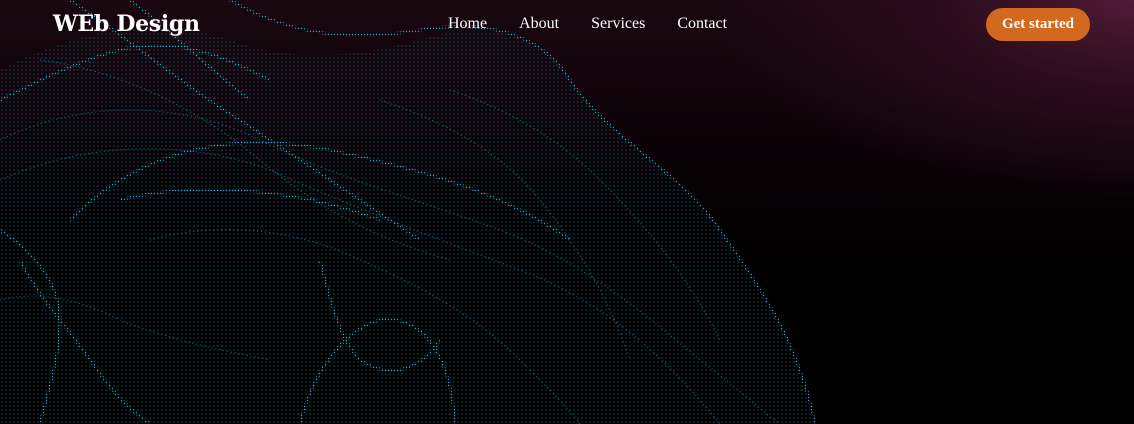 The width and height of the screenshot is (1134, 424). I want to click on nav-link-services: Services, so click(618, 24).